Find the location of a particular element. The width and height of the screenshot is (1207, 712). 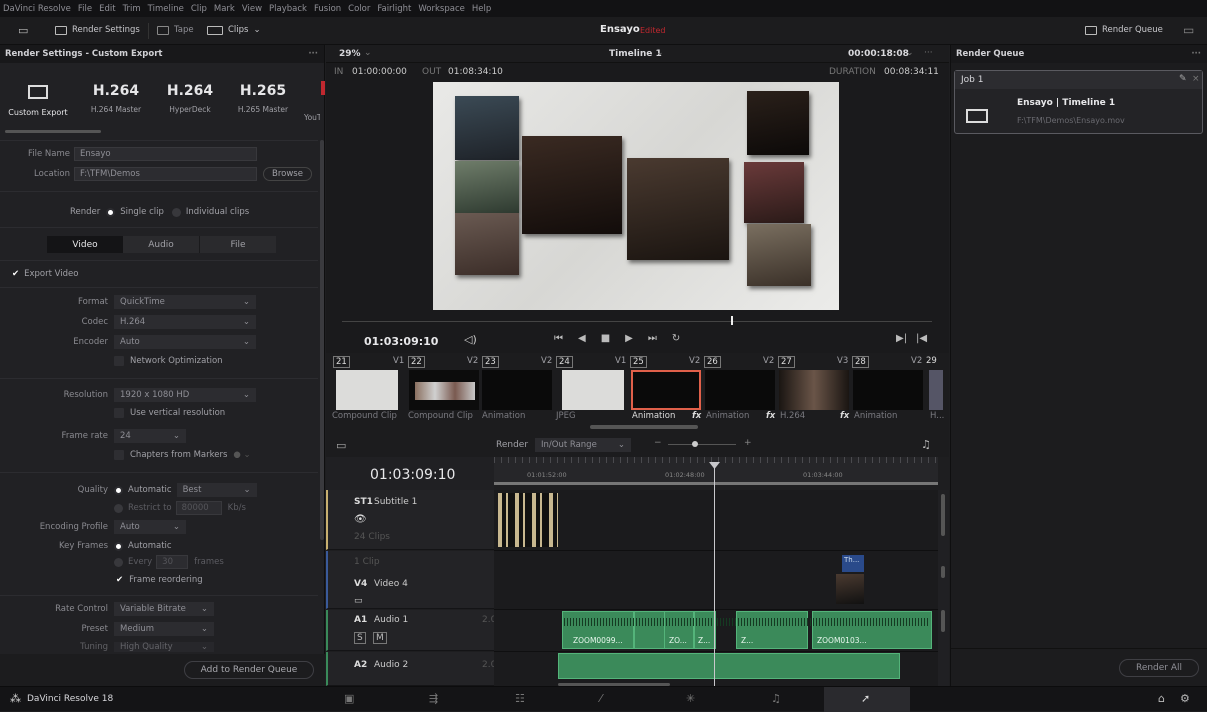

export-video-checkbox: ✔ is located at coordinates (15, 274).